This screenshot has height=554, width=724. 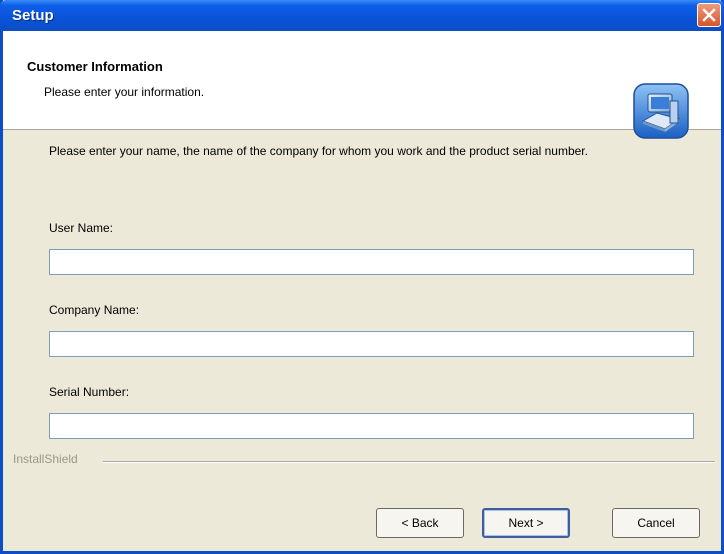 I want to click on close-icon, so click(x=709, y=15).